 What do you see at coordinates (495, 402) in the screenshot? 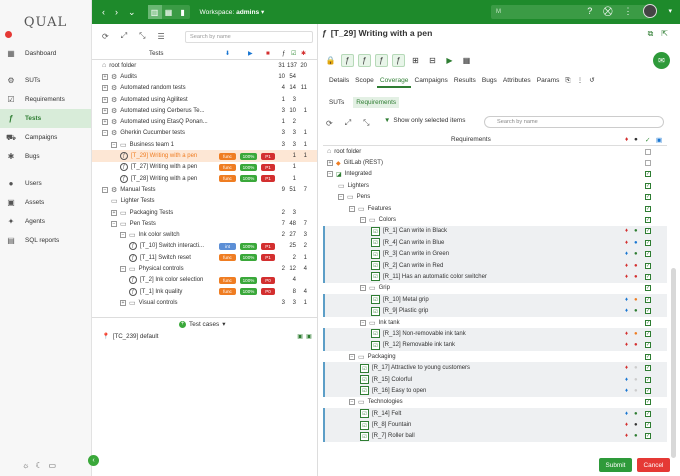
I see `requirement-row: − ▭ Technologies ✓` at bounding box center [495, 402].